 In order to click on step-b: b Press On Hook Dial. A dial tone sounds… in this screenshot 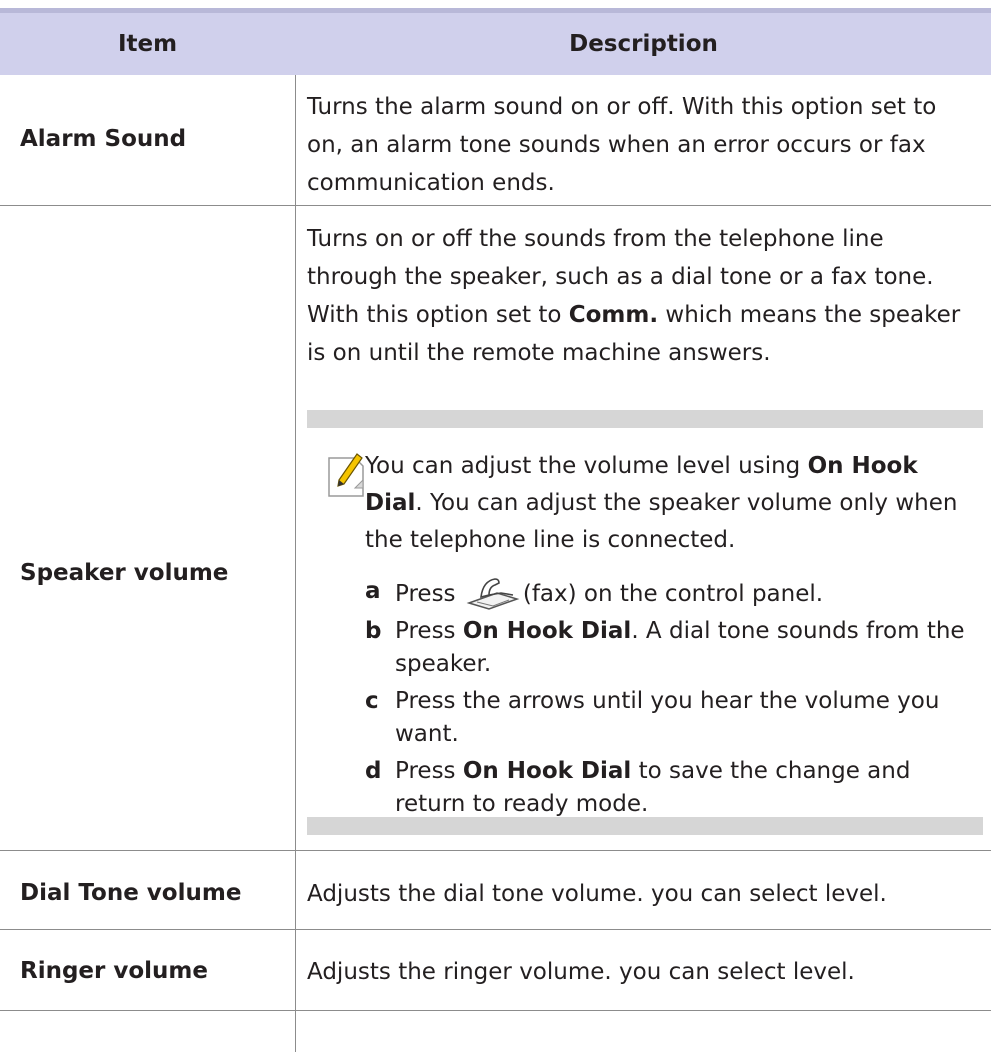, I will do `click(665, 648)`.